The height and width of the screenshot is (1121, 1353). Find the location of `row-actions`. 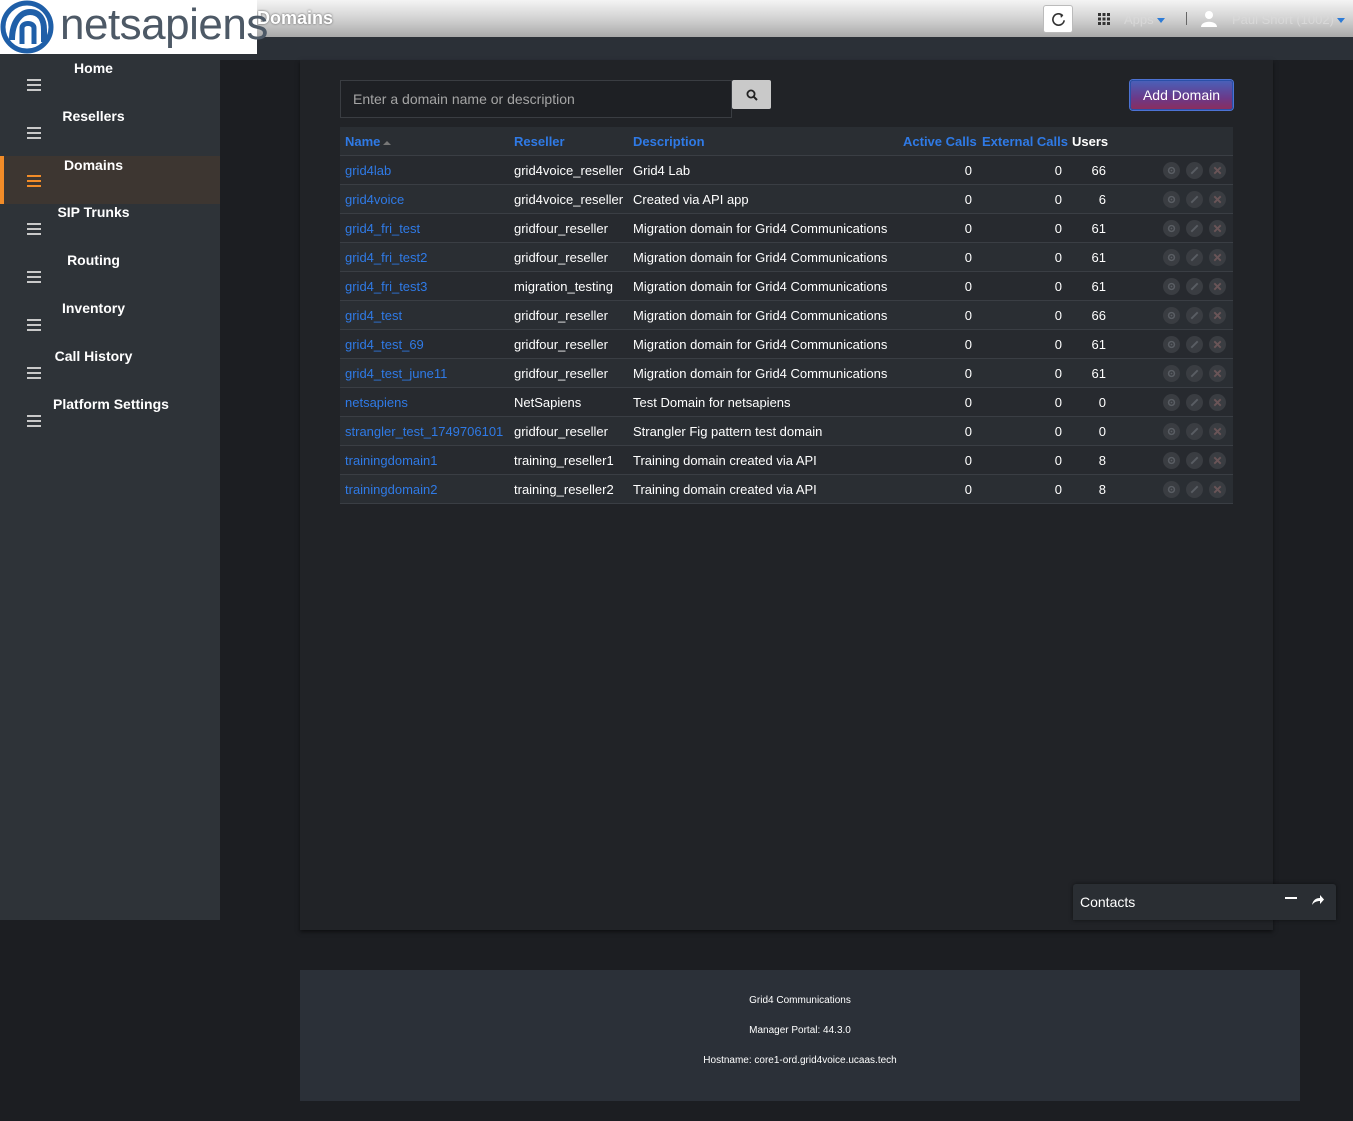

row-actions is located at coordinates (1194, 315).